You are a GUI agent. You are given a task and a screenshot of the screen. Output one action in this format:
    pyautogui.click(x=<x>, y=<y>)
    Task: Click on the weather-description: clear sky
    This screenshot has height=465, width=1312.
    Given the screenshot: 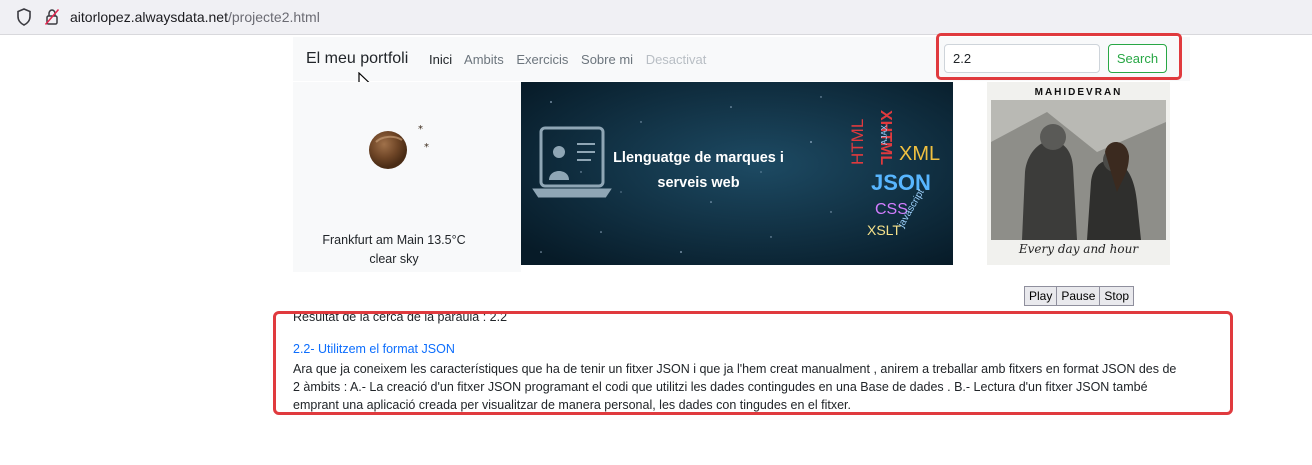 What is the action you would take?
    pyautogui.click(x=394, y=259)
    